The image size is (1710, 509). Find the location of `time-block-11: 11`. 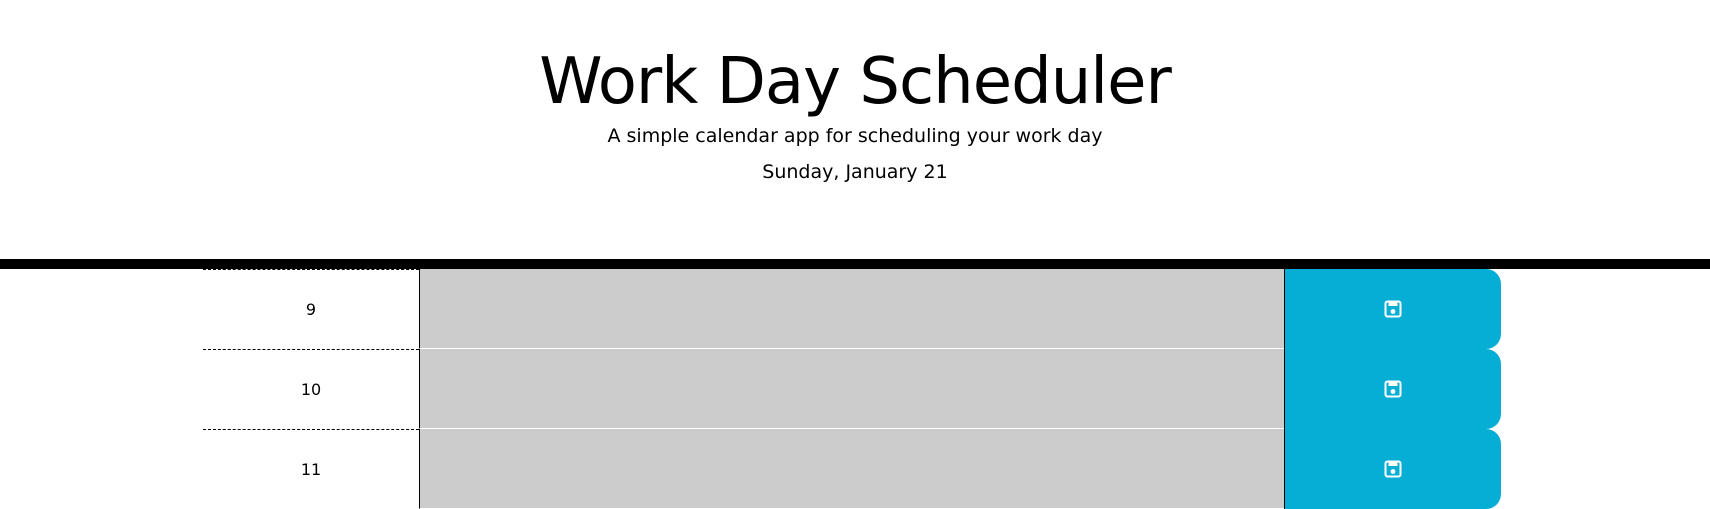

time-block-11: 11 is located at coordinates (852, 469).